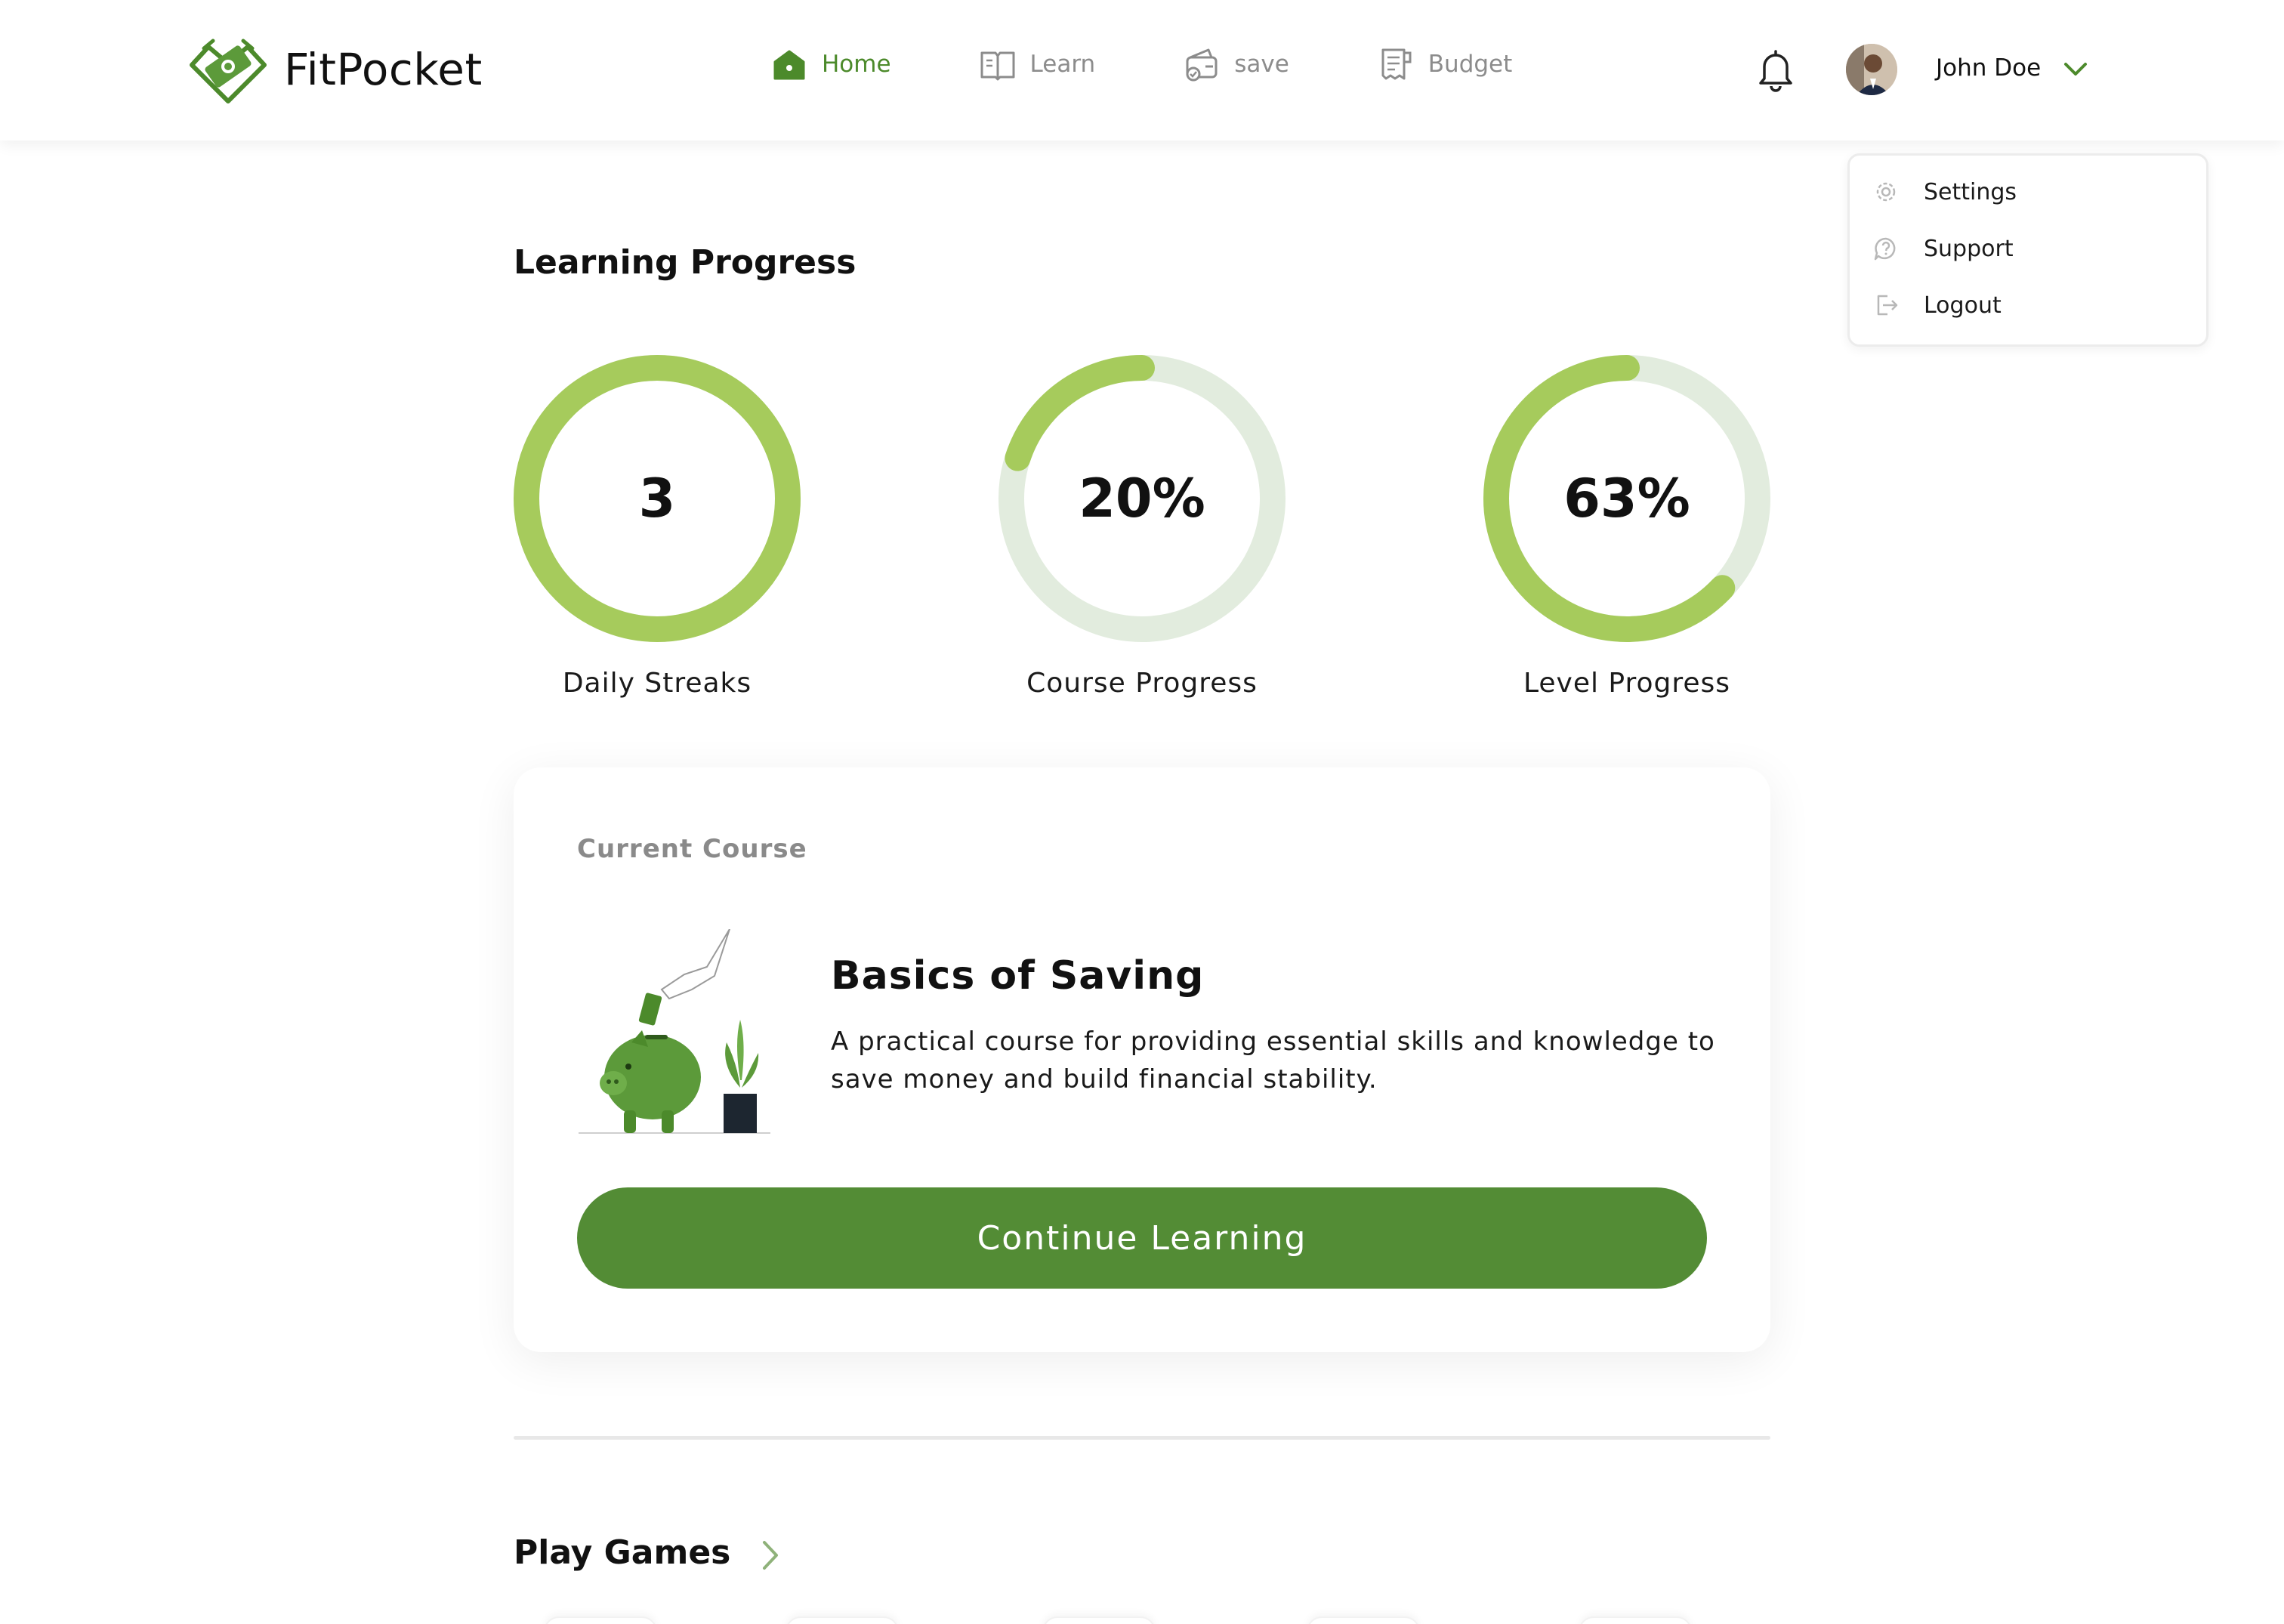 Image resolution: width=2284 pixels, height=1624 pixels. What do you see at coordinates (1969, 249) in the screenshot?
I see `menu-item-support-label: Support` at bounding box center [1969, 249].